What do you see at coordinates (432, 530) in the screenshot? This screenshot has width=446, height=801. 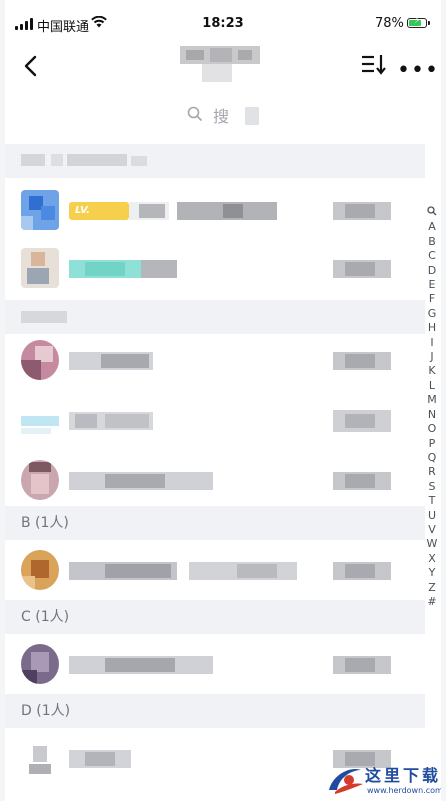 I see `index-letter: V` at bounding box center [432, 530].